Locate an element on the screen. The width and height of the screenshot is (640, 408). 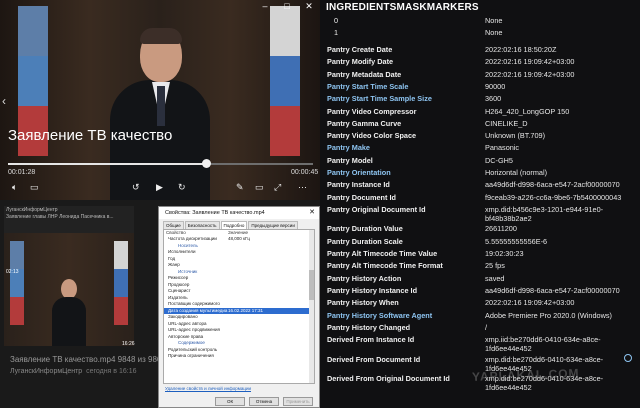
forward-icon: ↻ is located at coordinates (182, 187).